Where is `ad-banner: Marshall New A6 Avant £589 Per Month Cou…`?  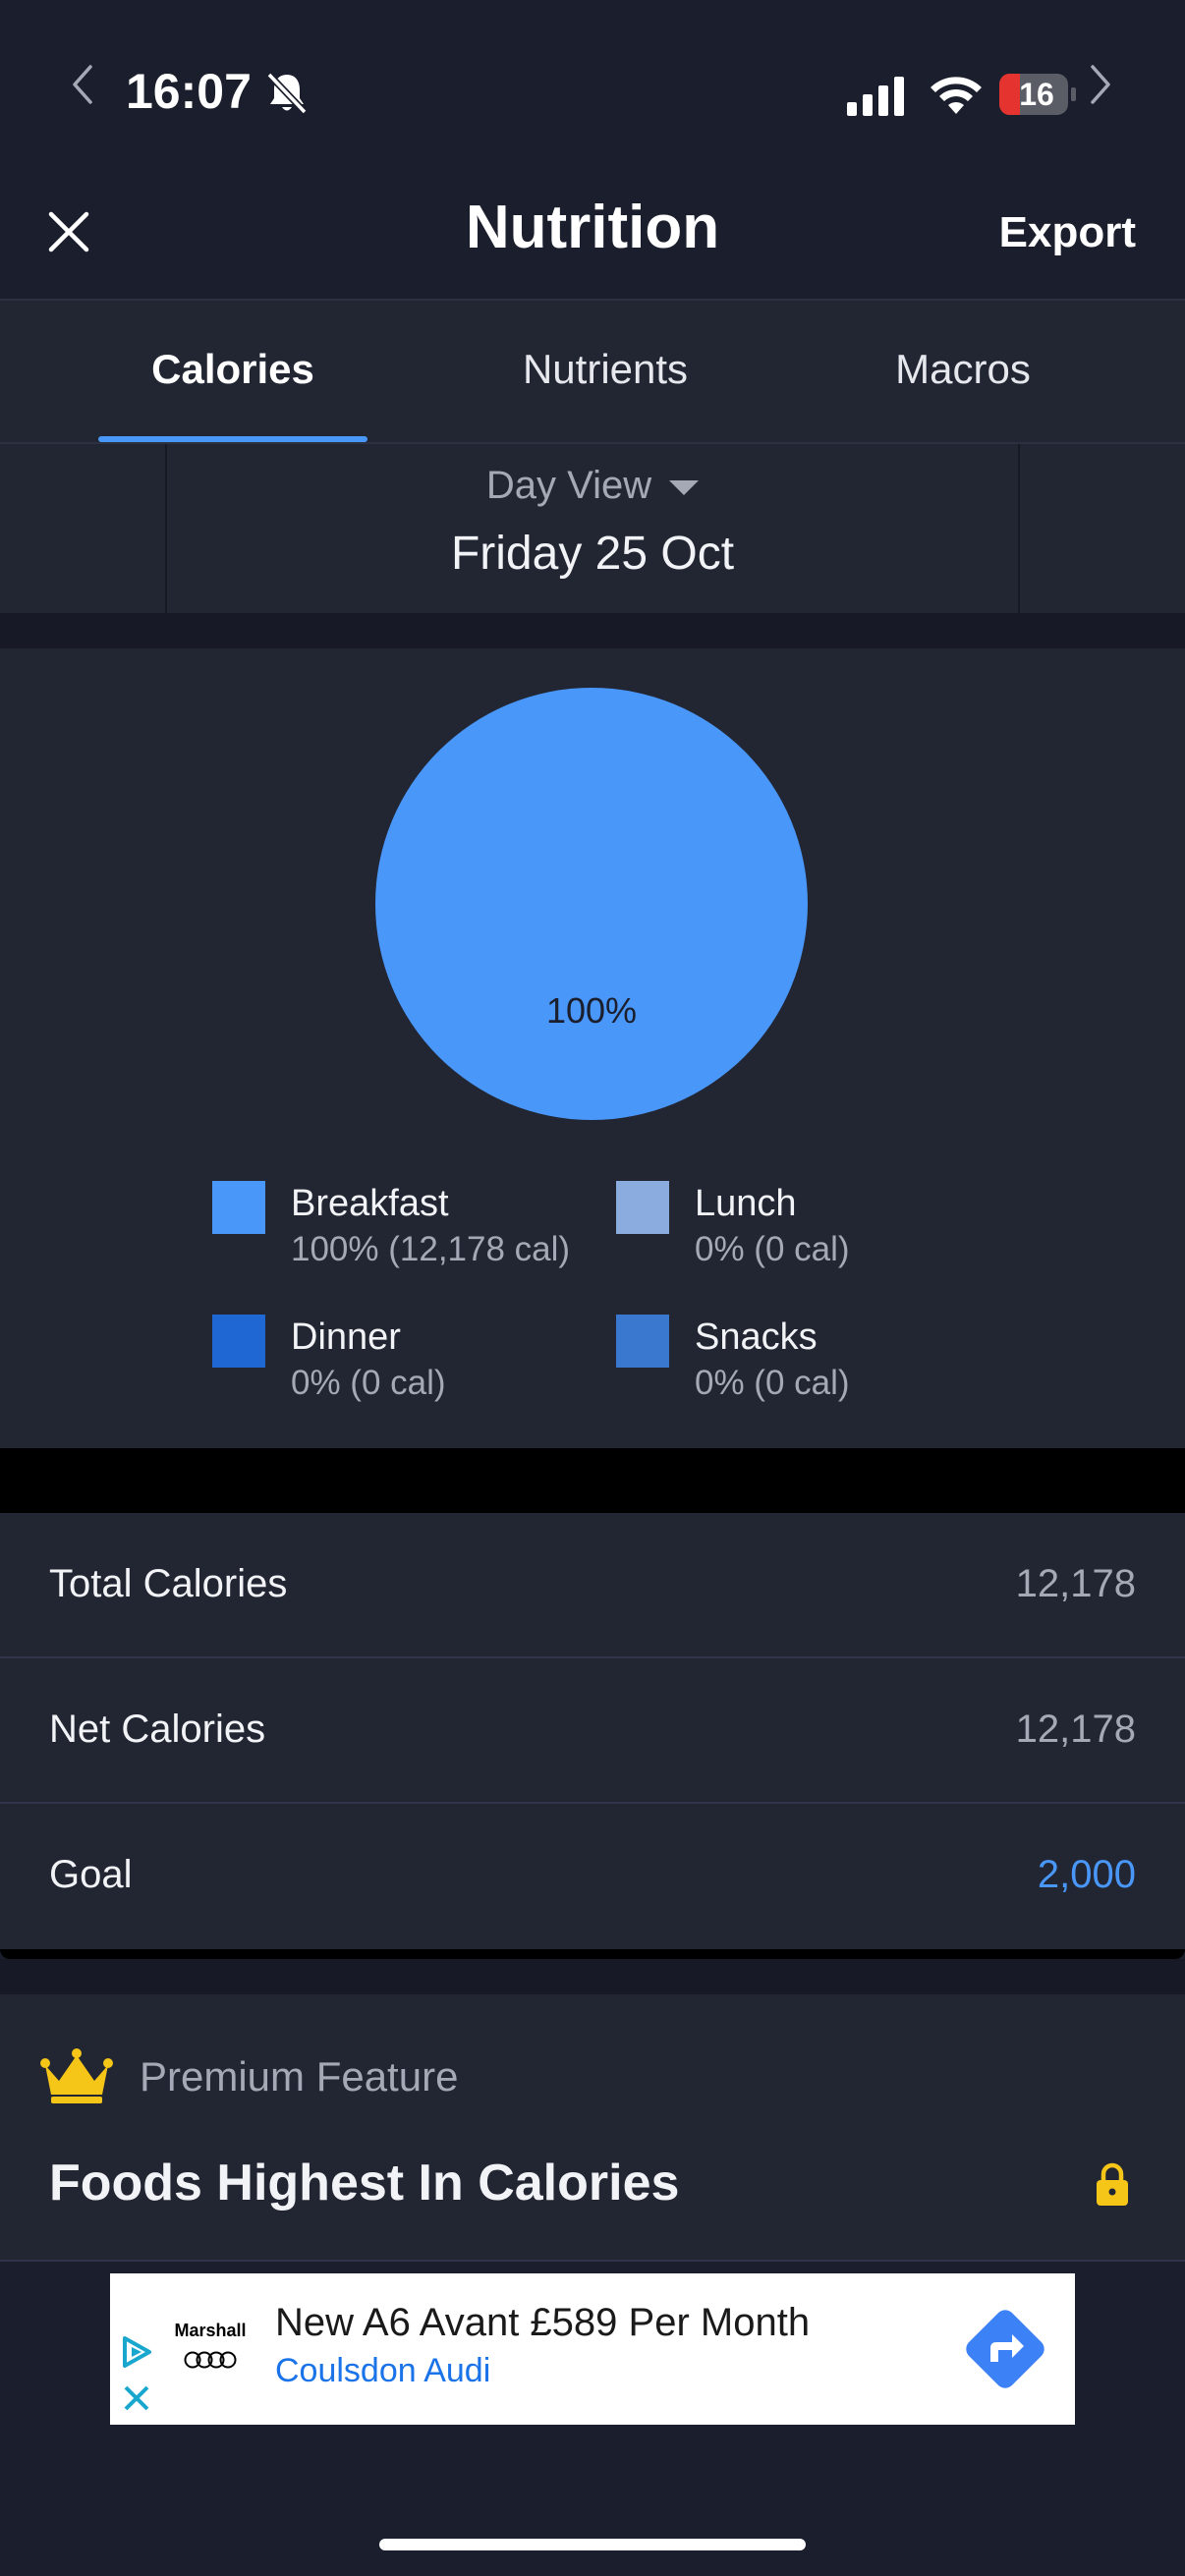
ad-banner: Marshall New A6 Avant £589 Per Month Cou… is located at coordinates (592, 2349).